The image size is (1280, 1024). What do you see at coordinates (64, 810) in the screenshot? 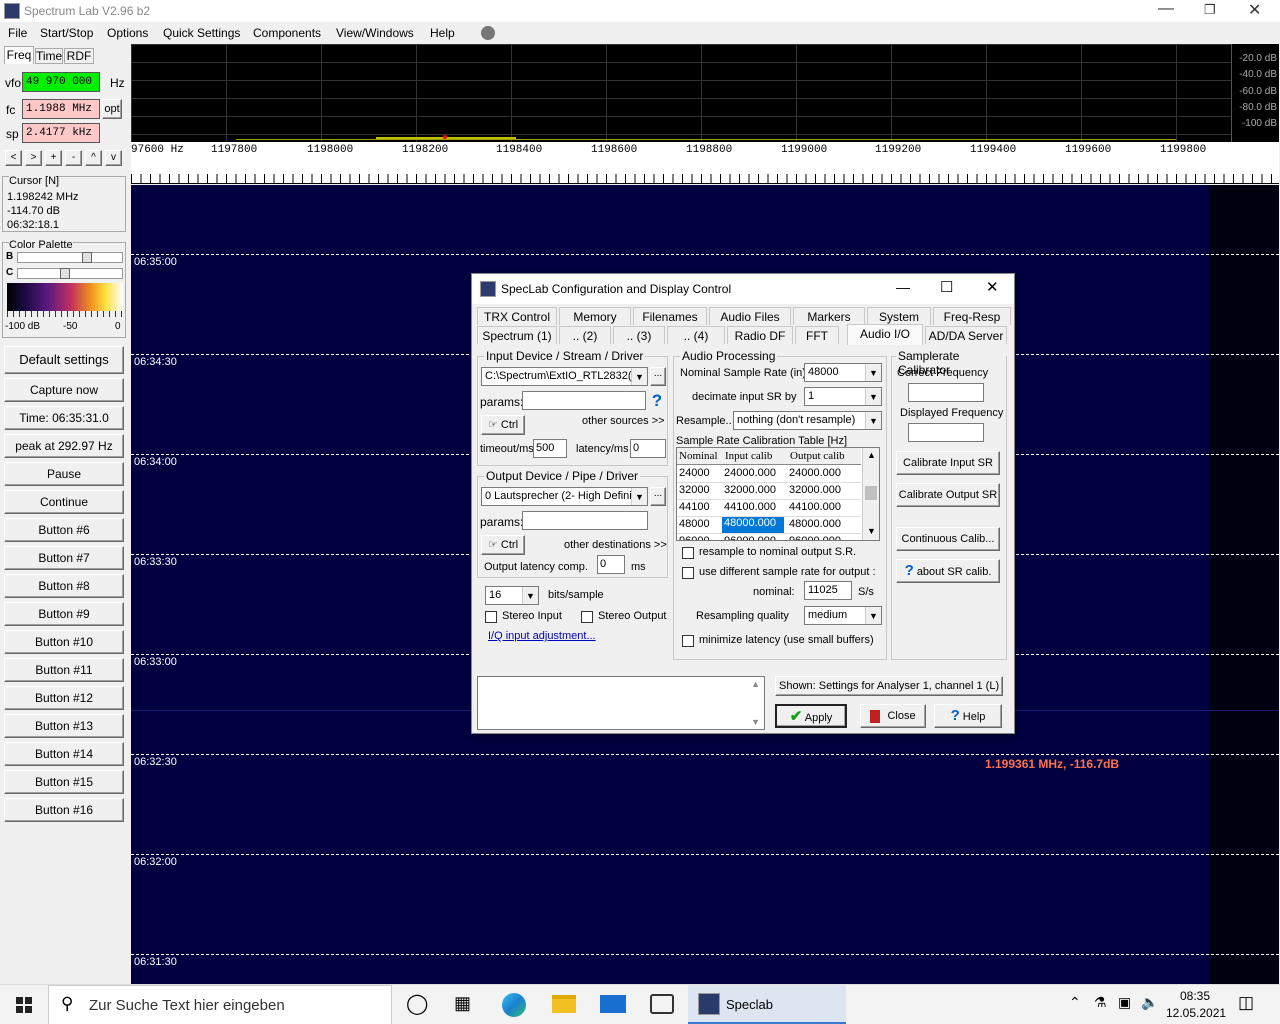
I see `button-16: Button #16` at bounding box center [64, 810].